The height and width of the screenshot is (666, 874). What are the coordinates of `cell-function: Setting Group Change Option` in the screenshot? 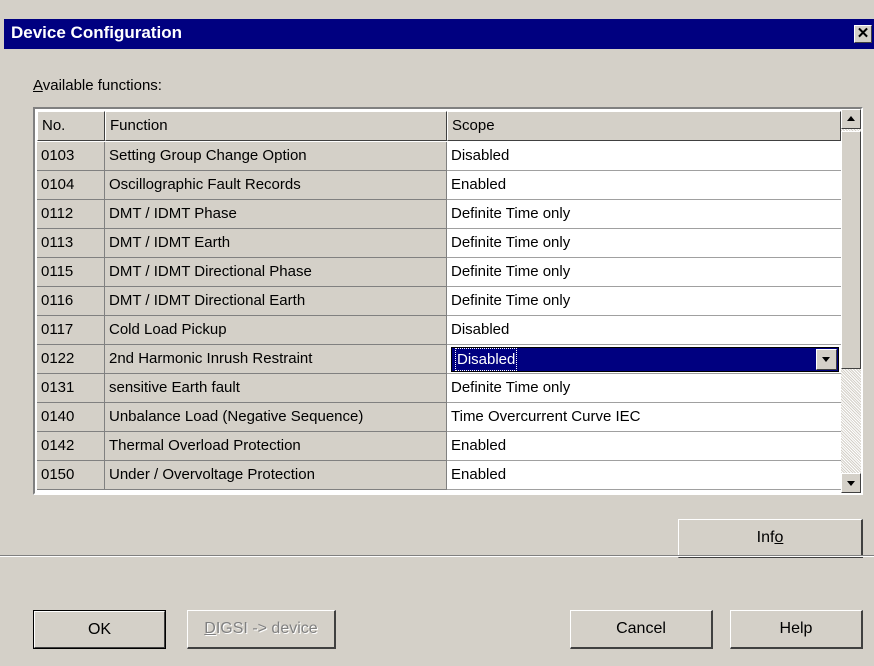 It's located at (276, 156).